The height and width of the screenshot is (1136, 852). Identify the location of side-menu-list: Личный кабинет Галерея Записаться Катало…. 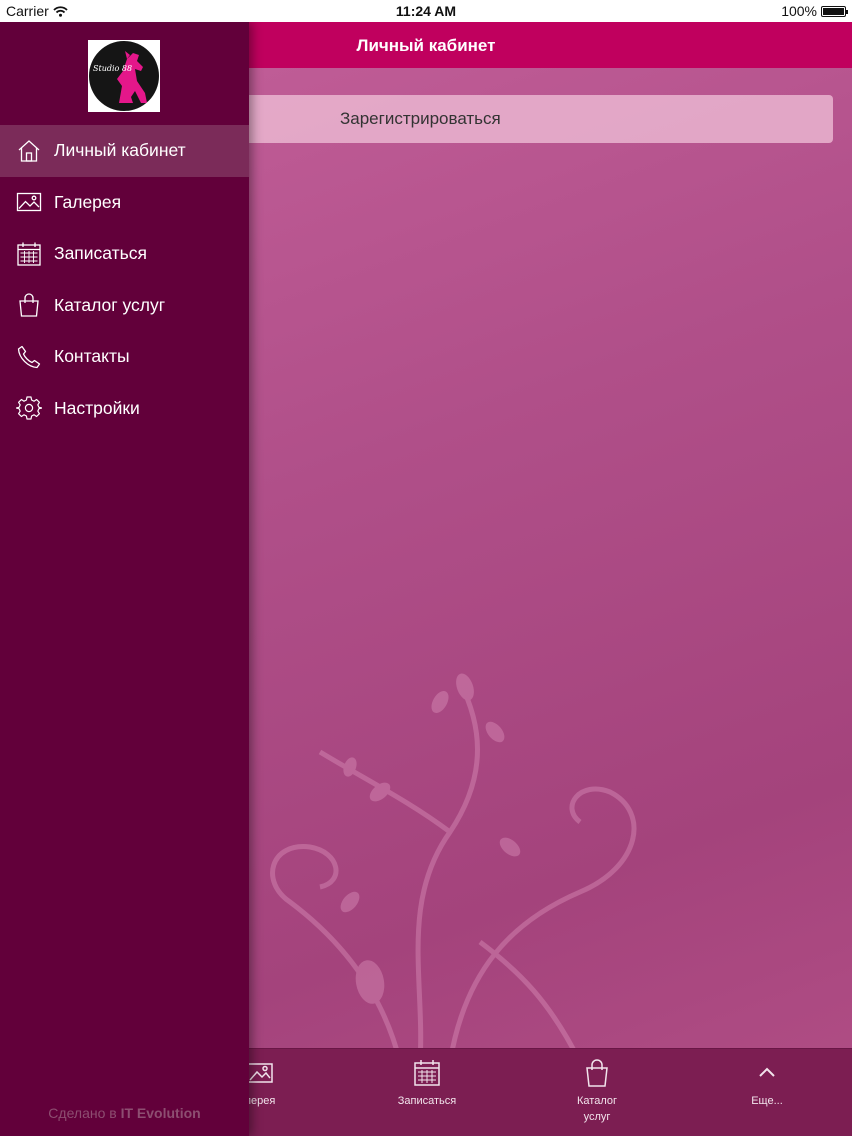
(124, 279).